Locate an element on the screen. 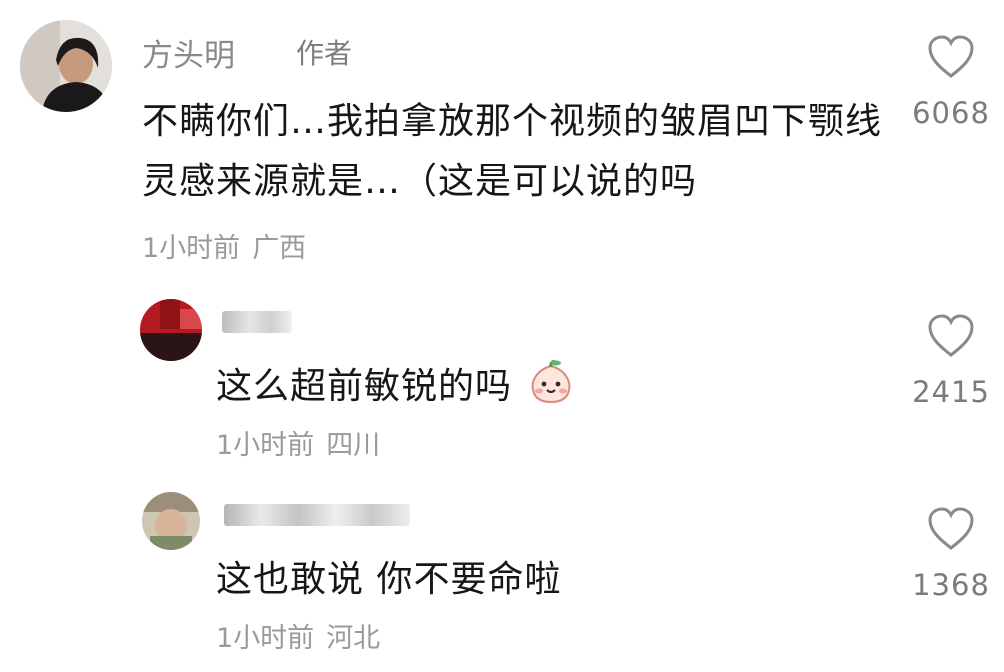 This screenshot has width=1004, height=672. comment-text: 这么超前敏锐的吗 is located at coordinates (395, 387).